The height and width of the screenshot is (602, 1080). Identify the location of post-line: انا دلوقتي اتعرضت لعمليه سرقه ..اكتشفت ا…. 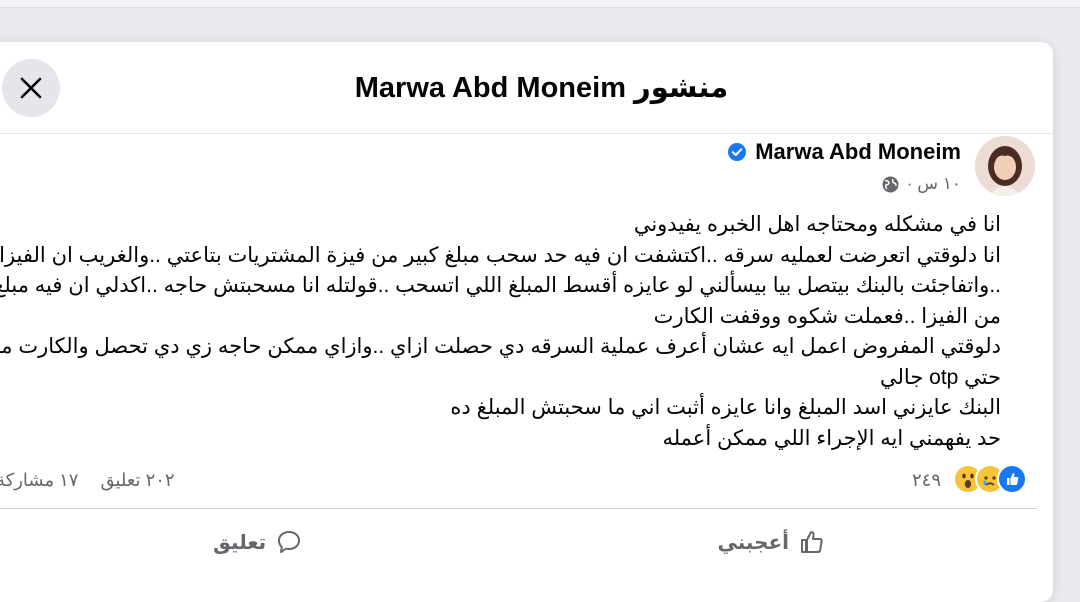
(500, 255).